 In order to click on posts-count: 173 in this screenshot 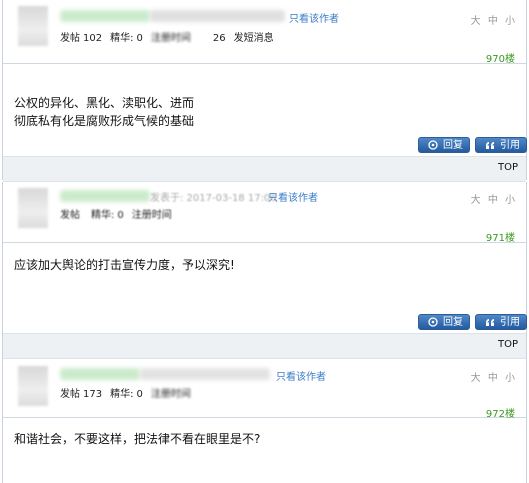, I will do `click(93, 394)`.